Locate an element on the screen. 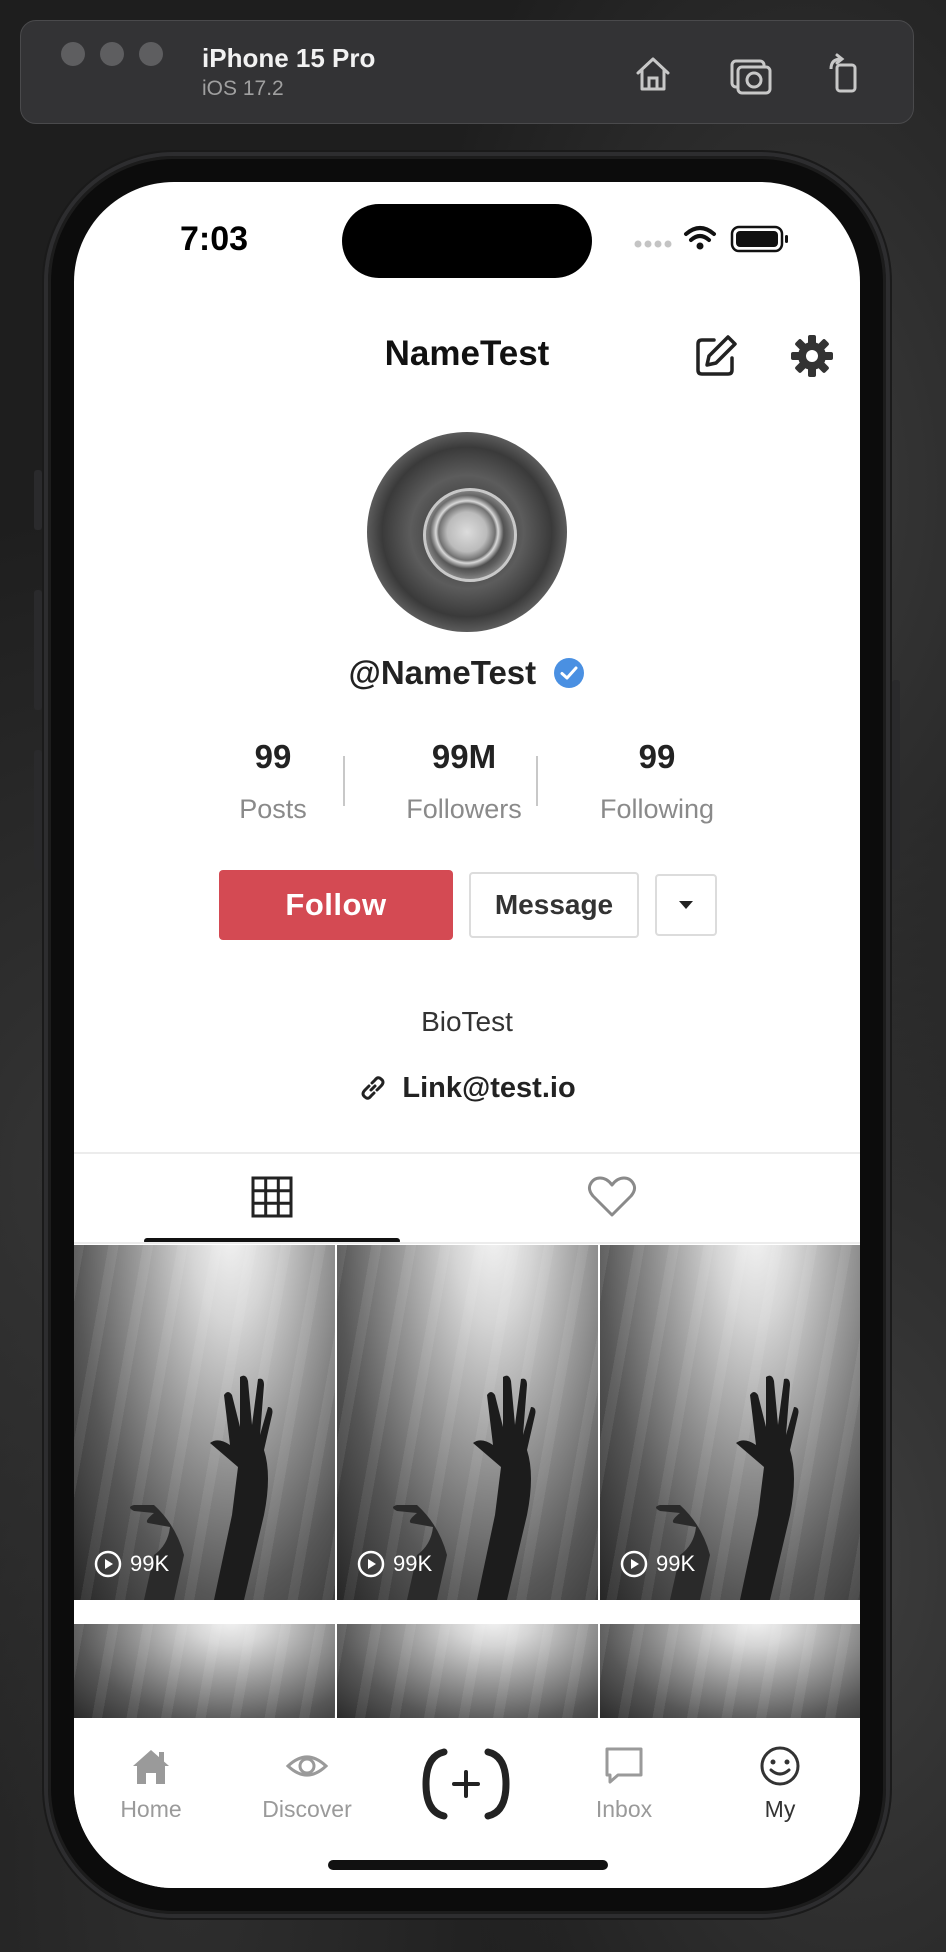  link-icon is located at coordinates (373, 1088).